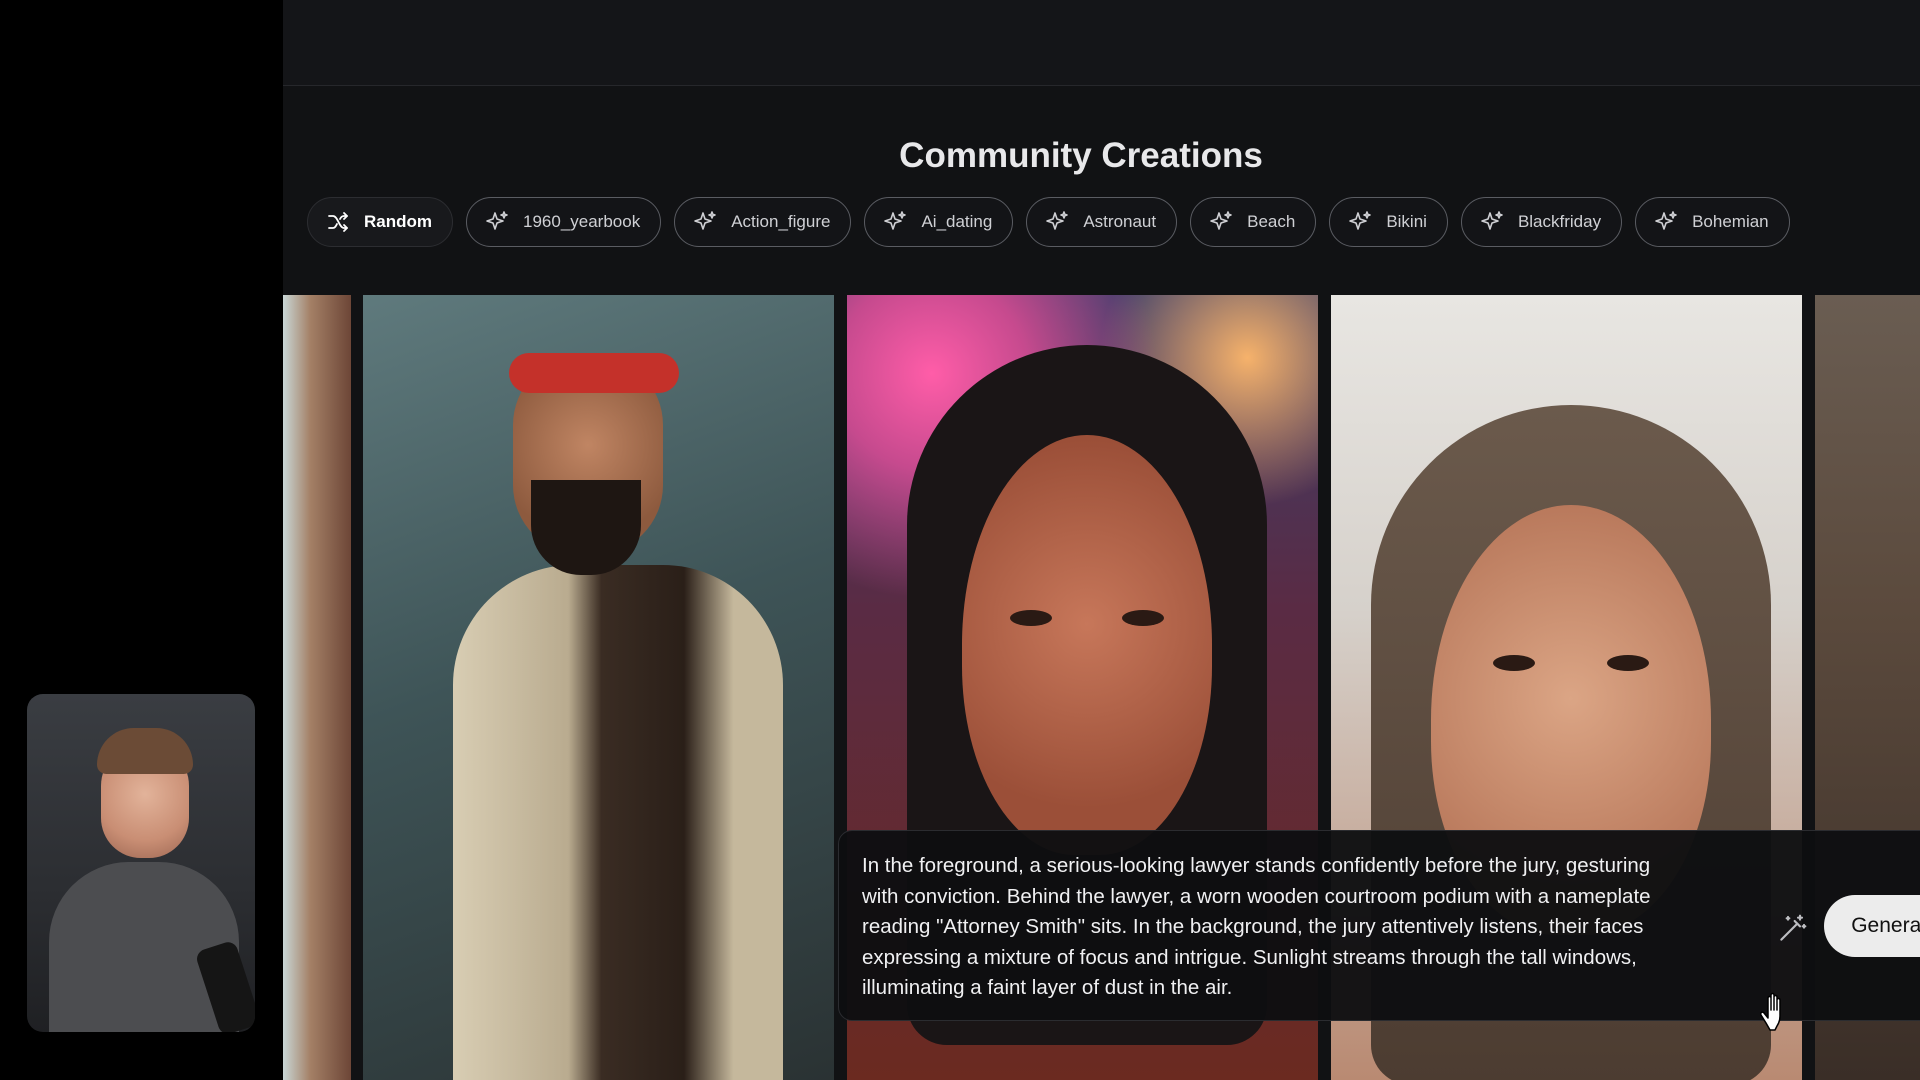  Describe the element at coordinates (338, 222) in the screenshot. I see `shuffle-icon` at that location.